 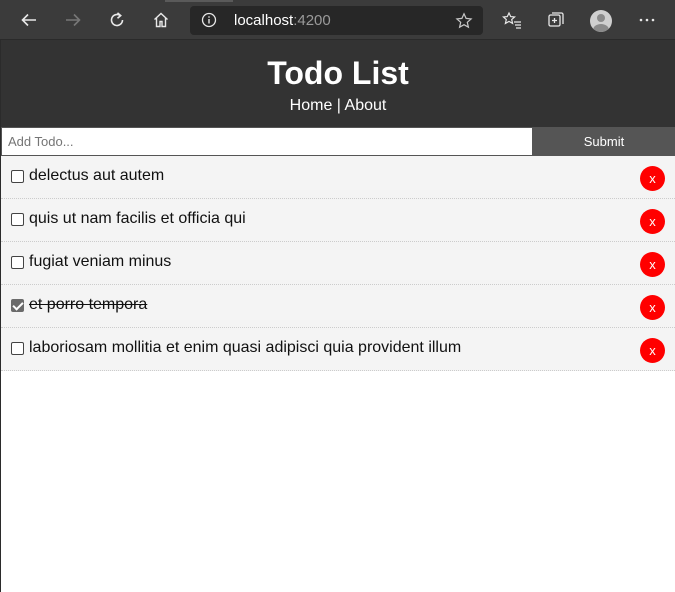 I want to click on profile-avatar-icon, so click(x=601, y=21).